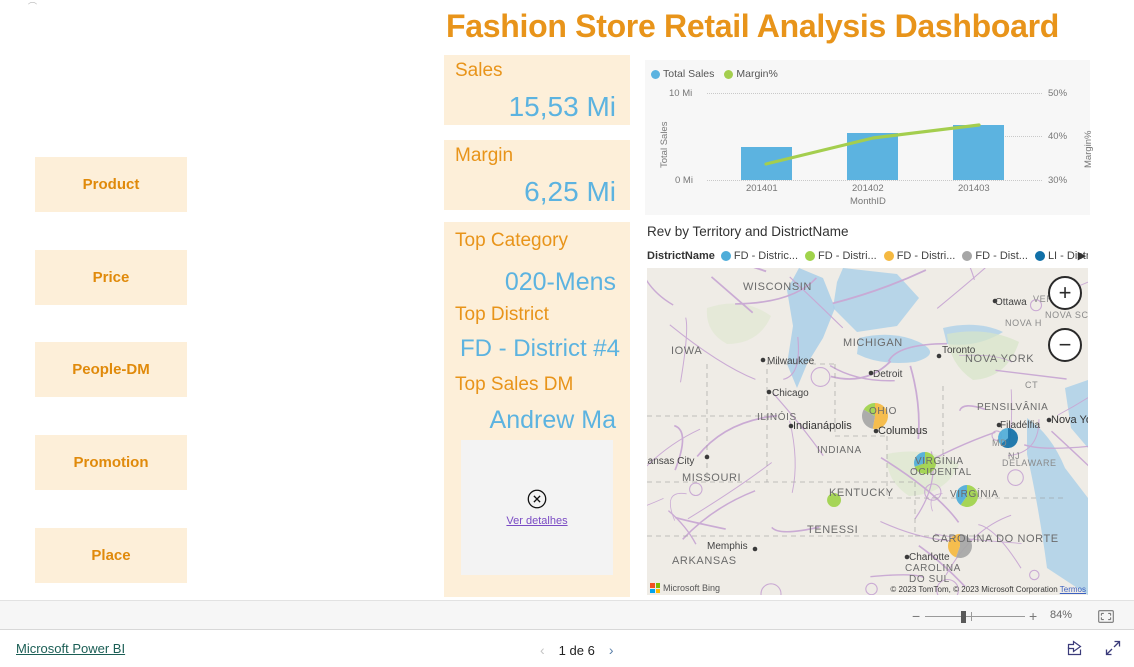 The height and width of the screenshot is (667, 1134). Describe the element at coordinates (484, 155) in the screenshot. I see `kpi-label-margin: Margin` at that location.